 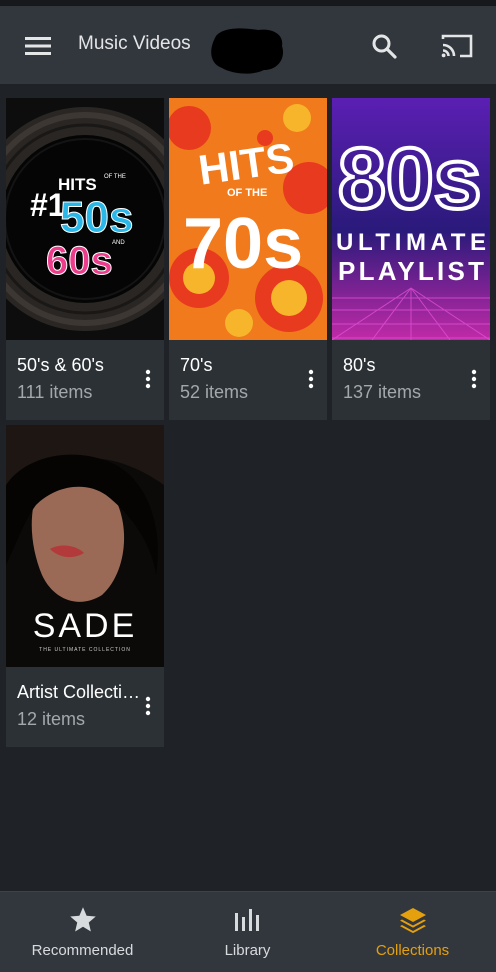 I want to click on search-button, so click(x=384, y=46).